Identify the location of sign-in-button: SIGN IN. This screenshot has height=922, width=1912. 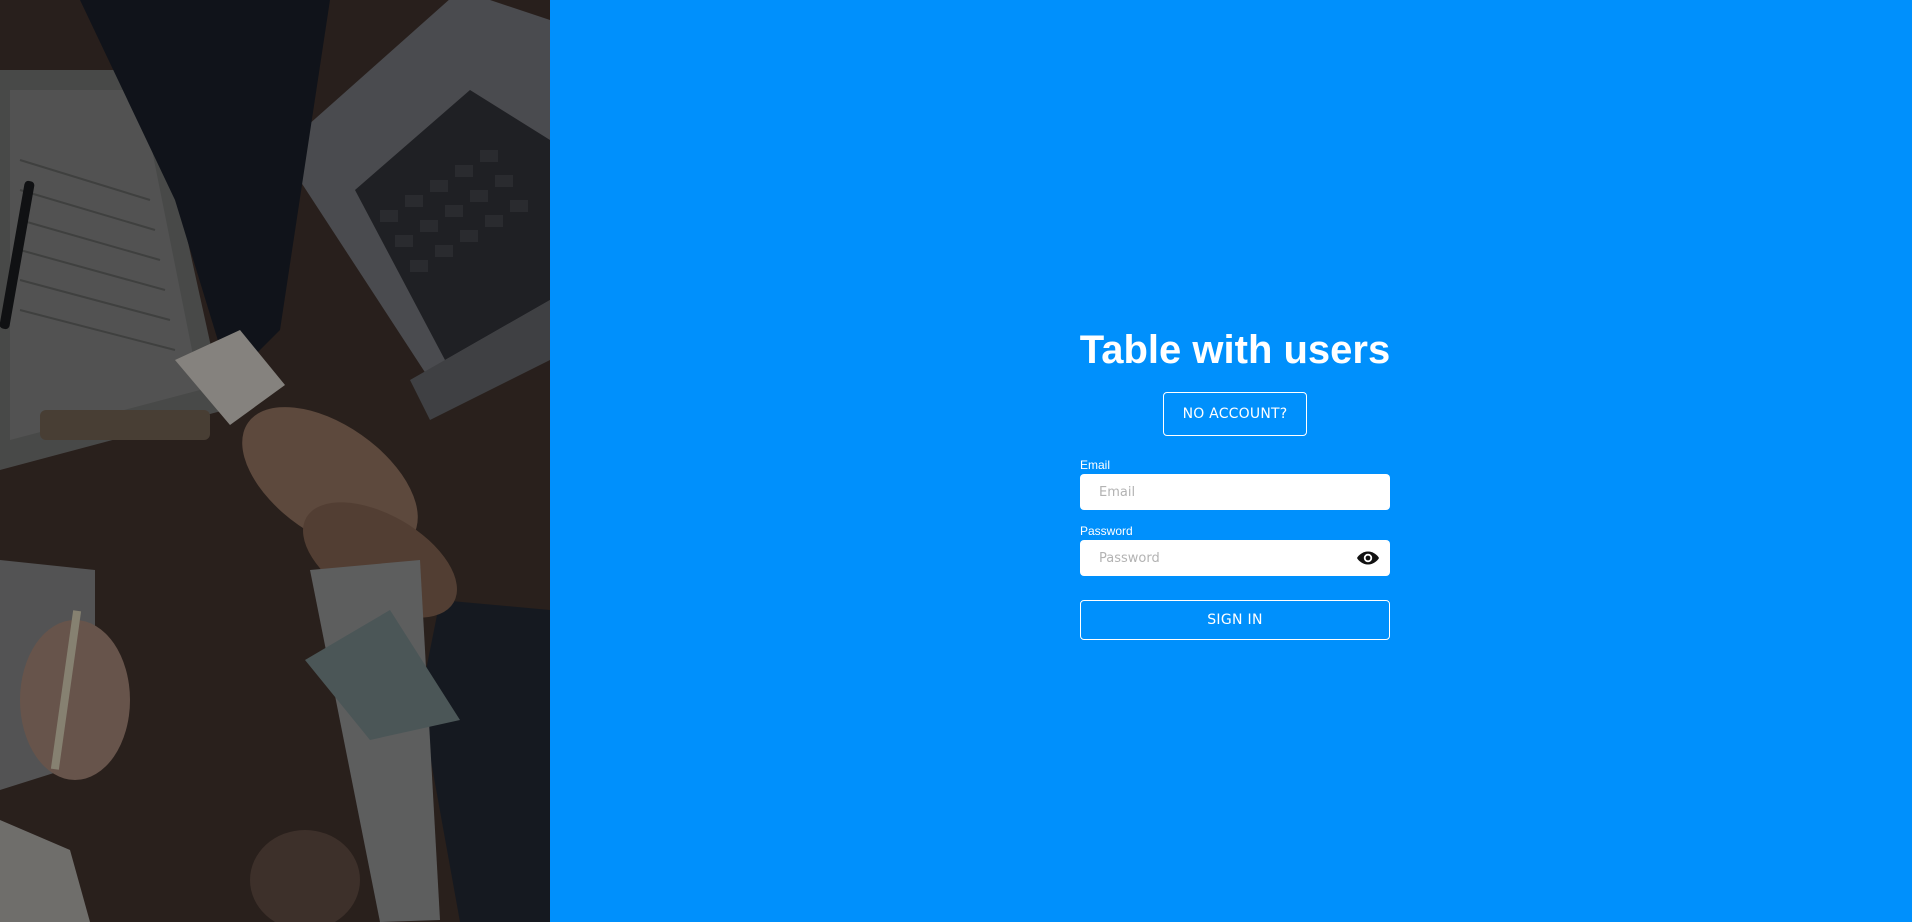
(1235, 620).